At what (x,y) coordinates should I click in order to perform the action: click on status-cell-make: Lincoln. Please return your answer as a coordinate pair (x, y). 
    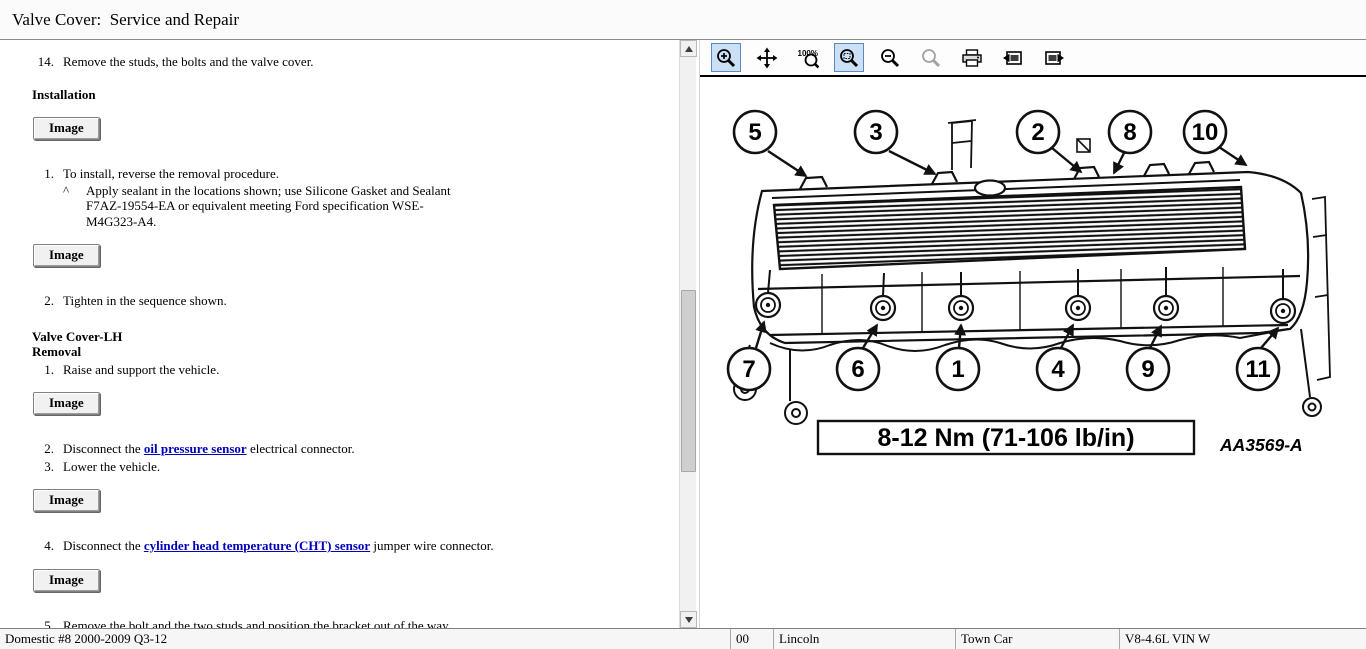
    Looking at the image, I should click on (865, 639).